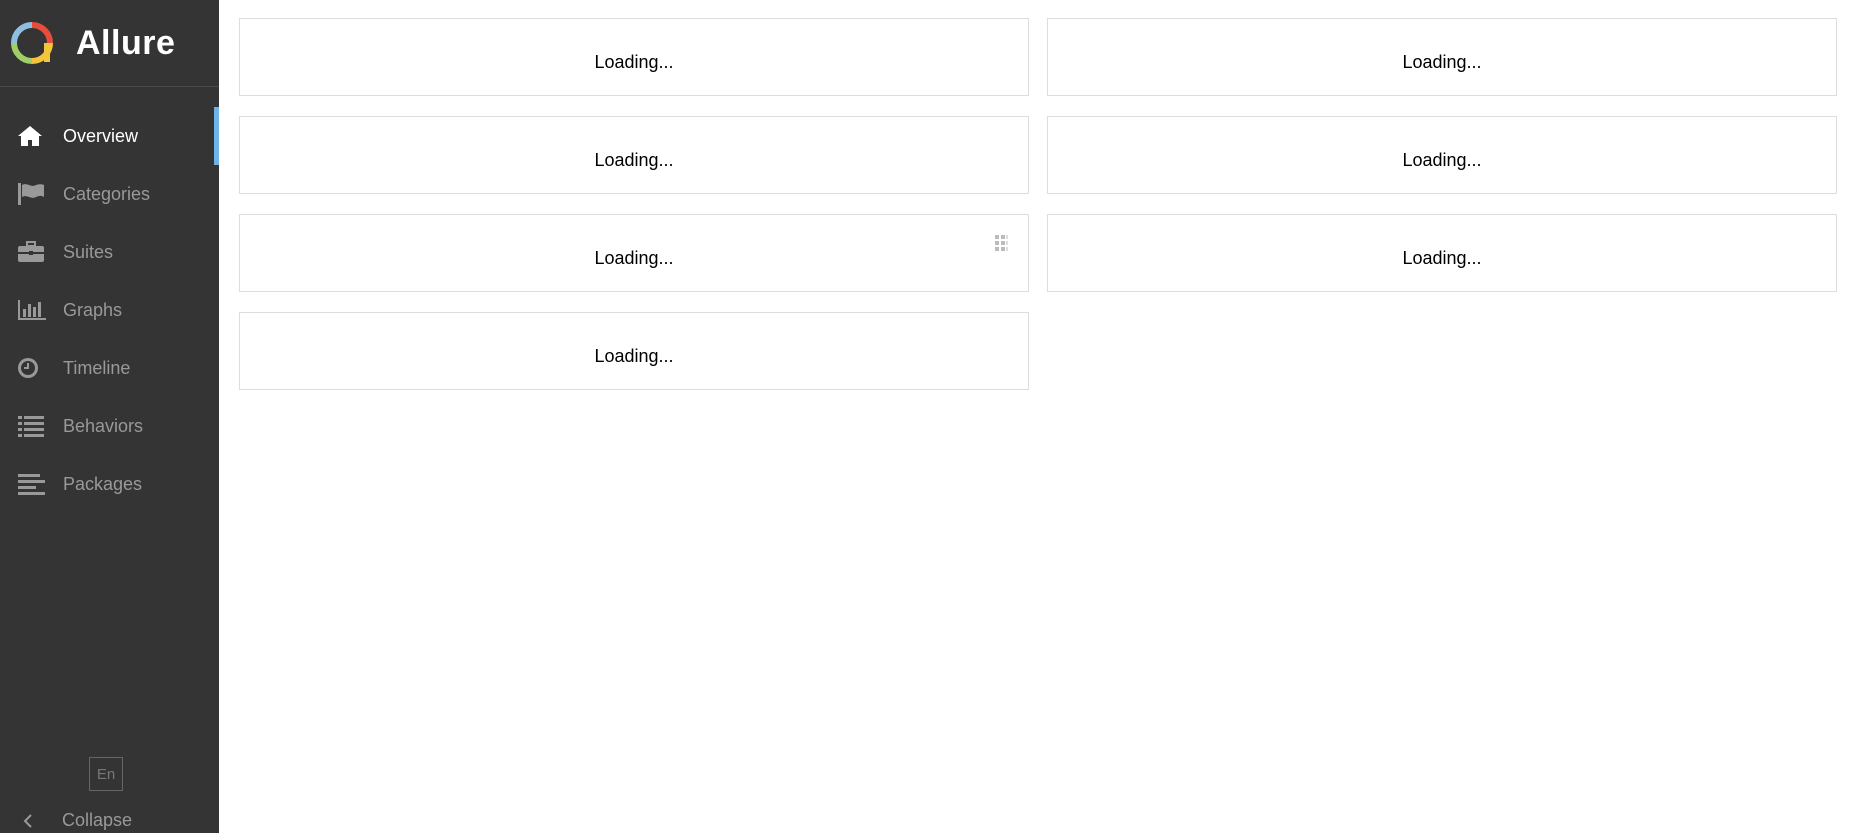 The height and width of the screenshot is (833, 1852). Describe the element at coordinates (32, 368) in the screenshot. I see `clock-icon` at that location.